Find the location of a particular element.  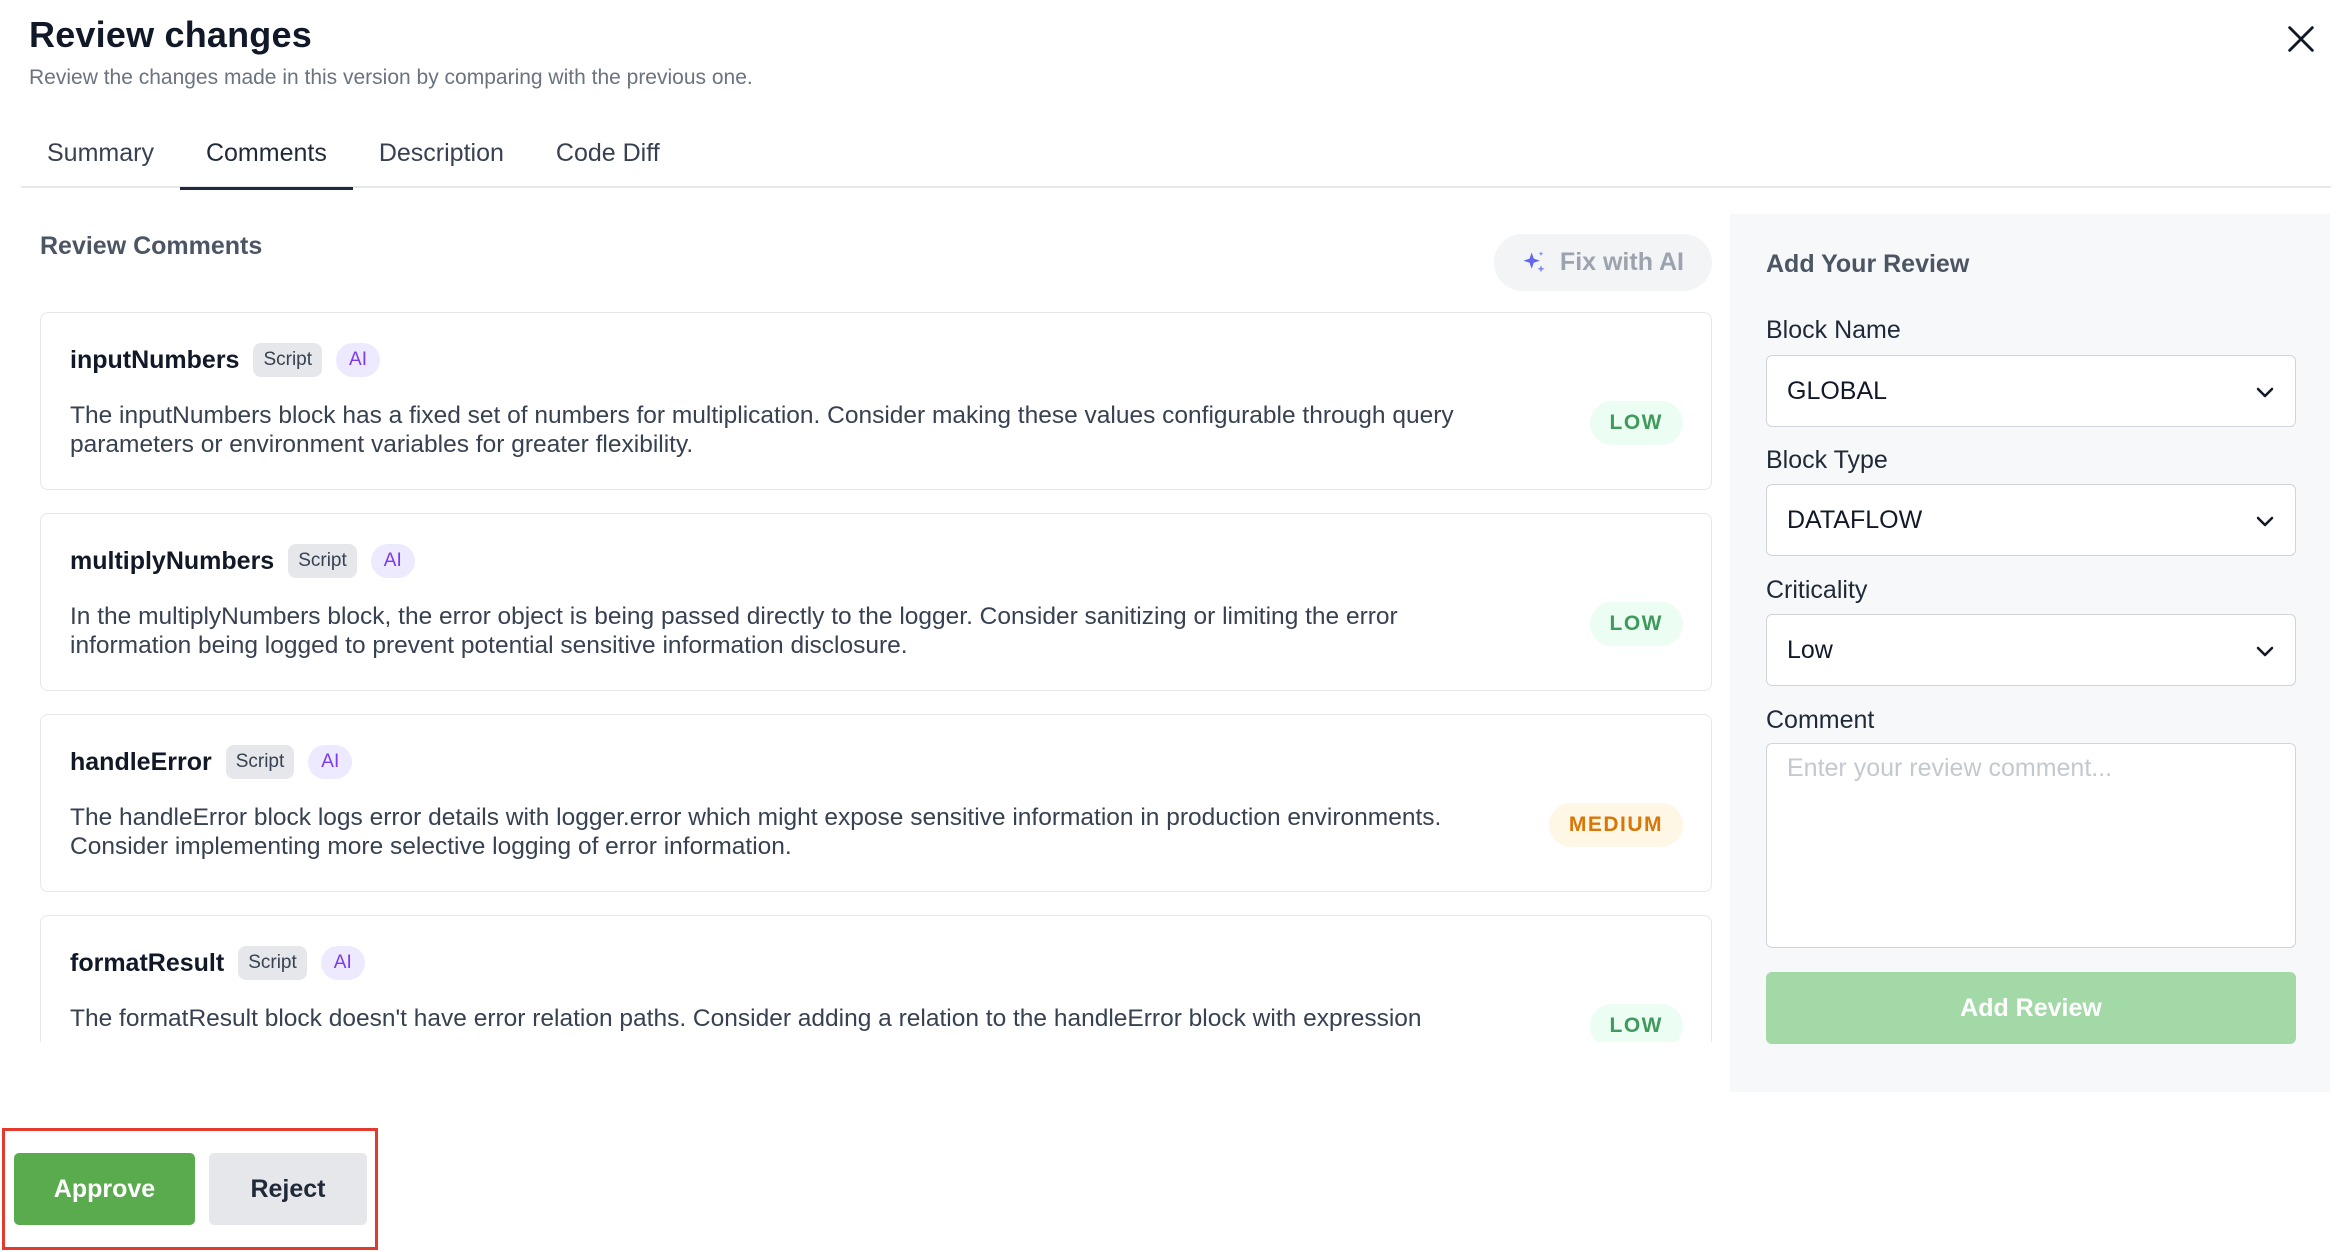

tab-description: Description is located at coordinates (441, 157).